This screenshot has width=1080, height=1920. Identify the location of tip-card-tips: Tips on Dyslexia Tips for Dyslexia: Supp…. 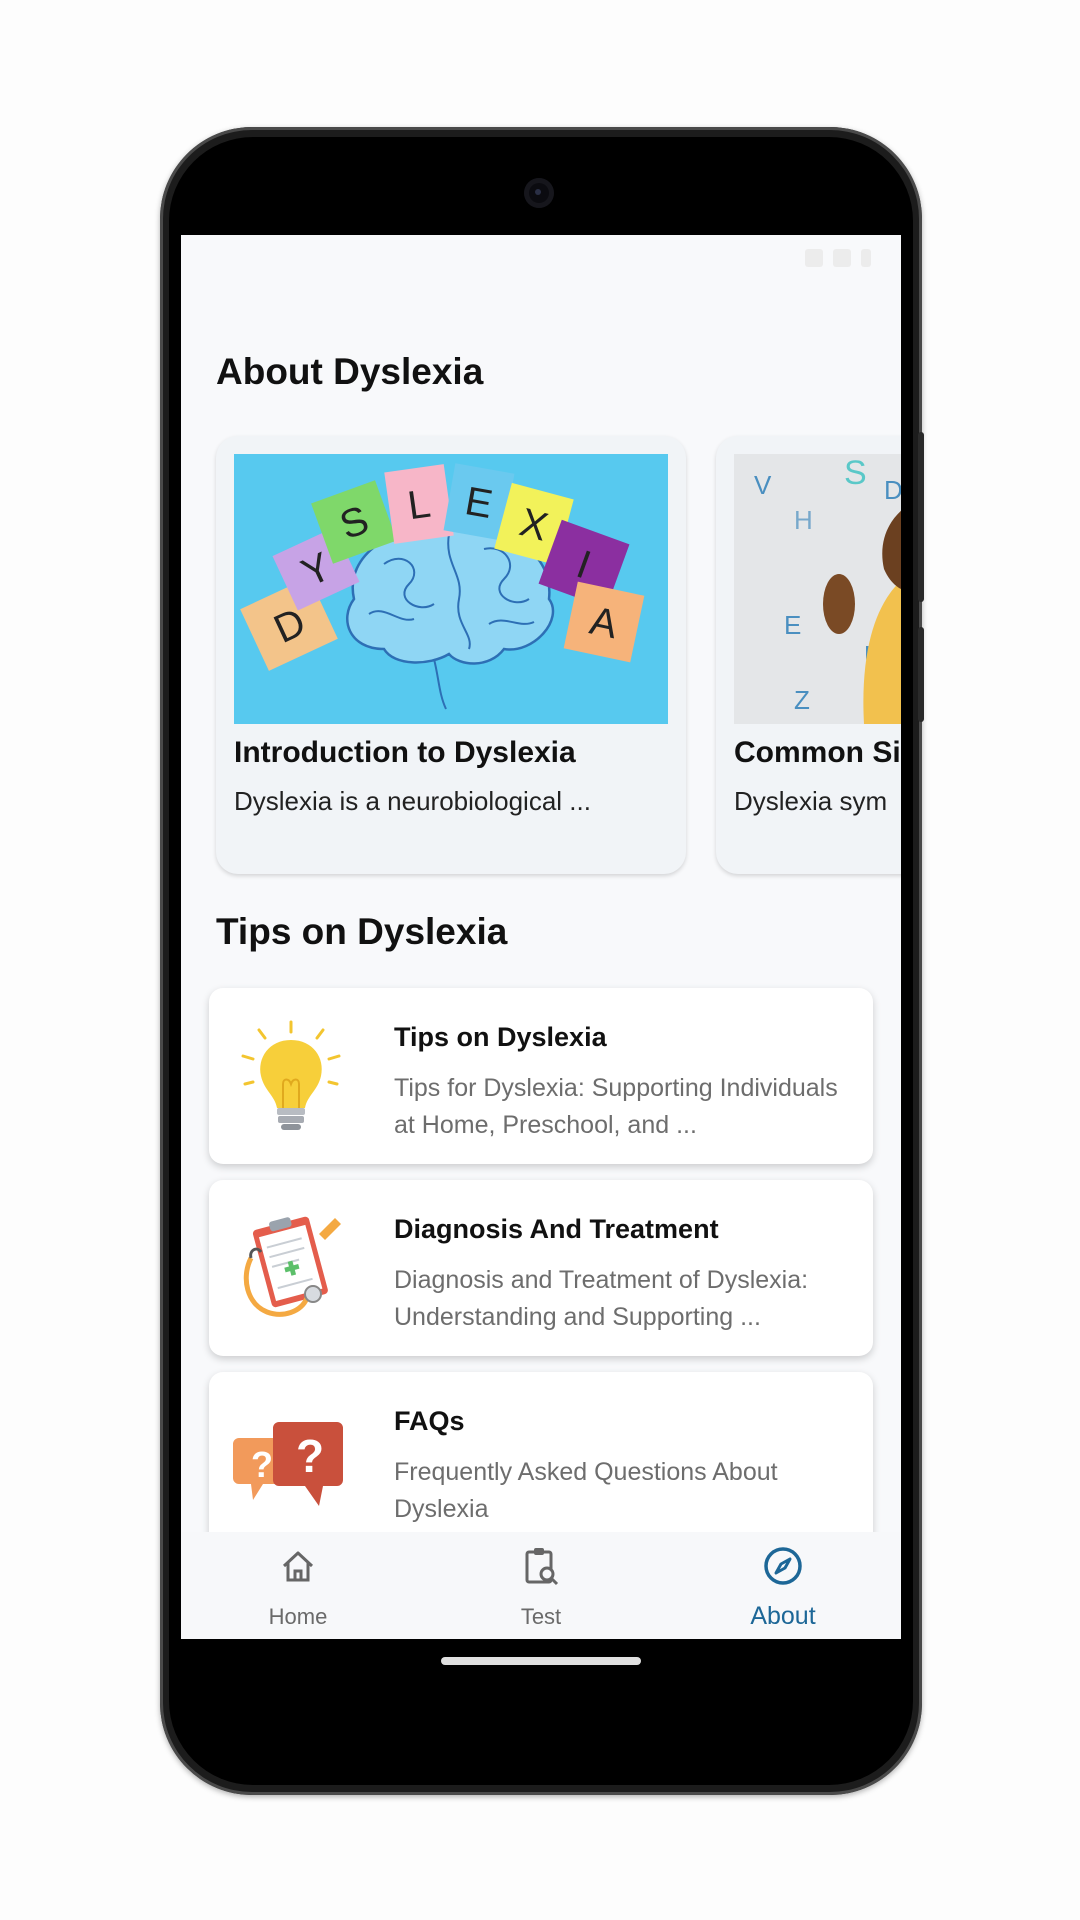
(541, 1076).